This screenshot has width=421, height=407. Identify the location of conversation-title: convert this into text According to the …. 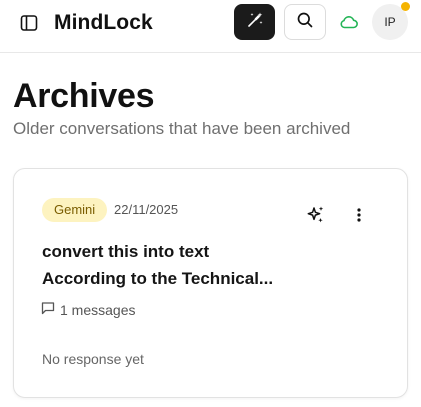
(212, 265).